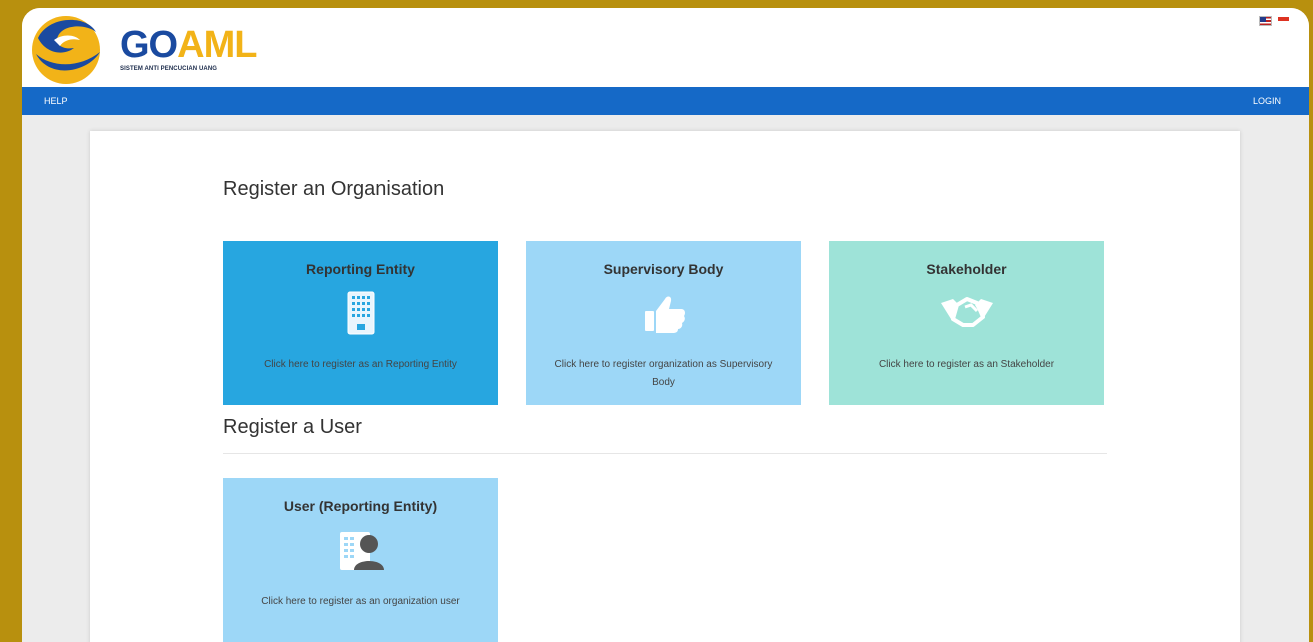  I want to click on header: GOAML SISTEM ANTI PENCUCIAN UANG, so click(665, 47).